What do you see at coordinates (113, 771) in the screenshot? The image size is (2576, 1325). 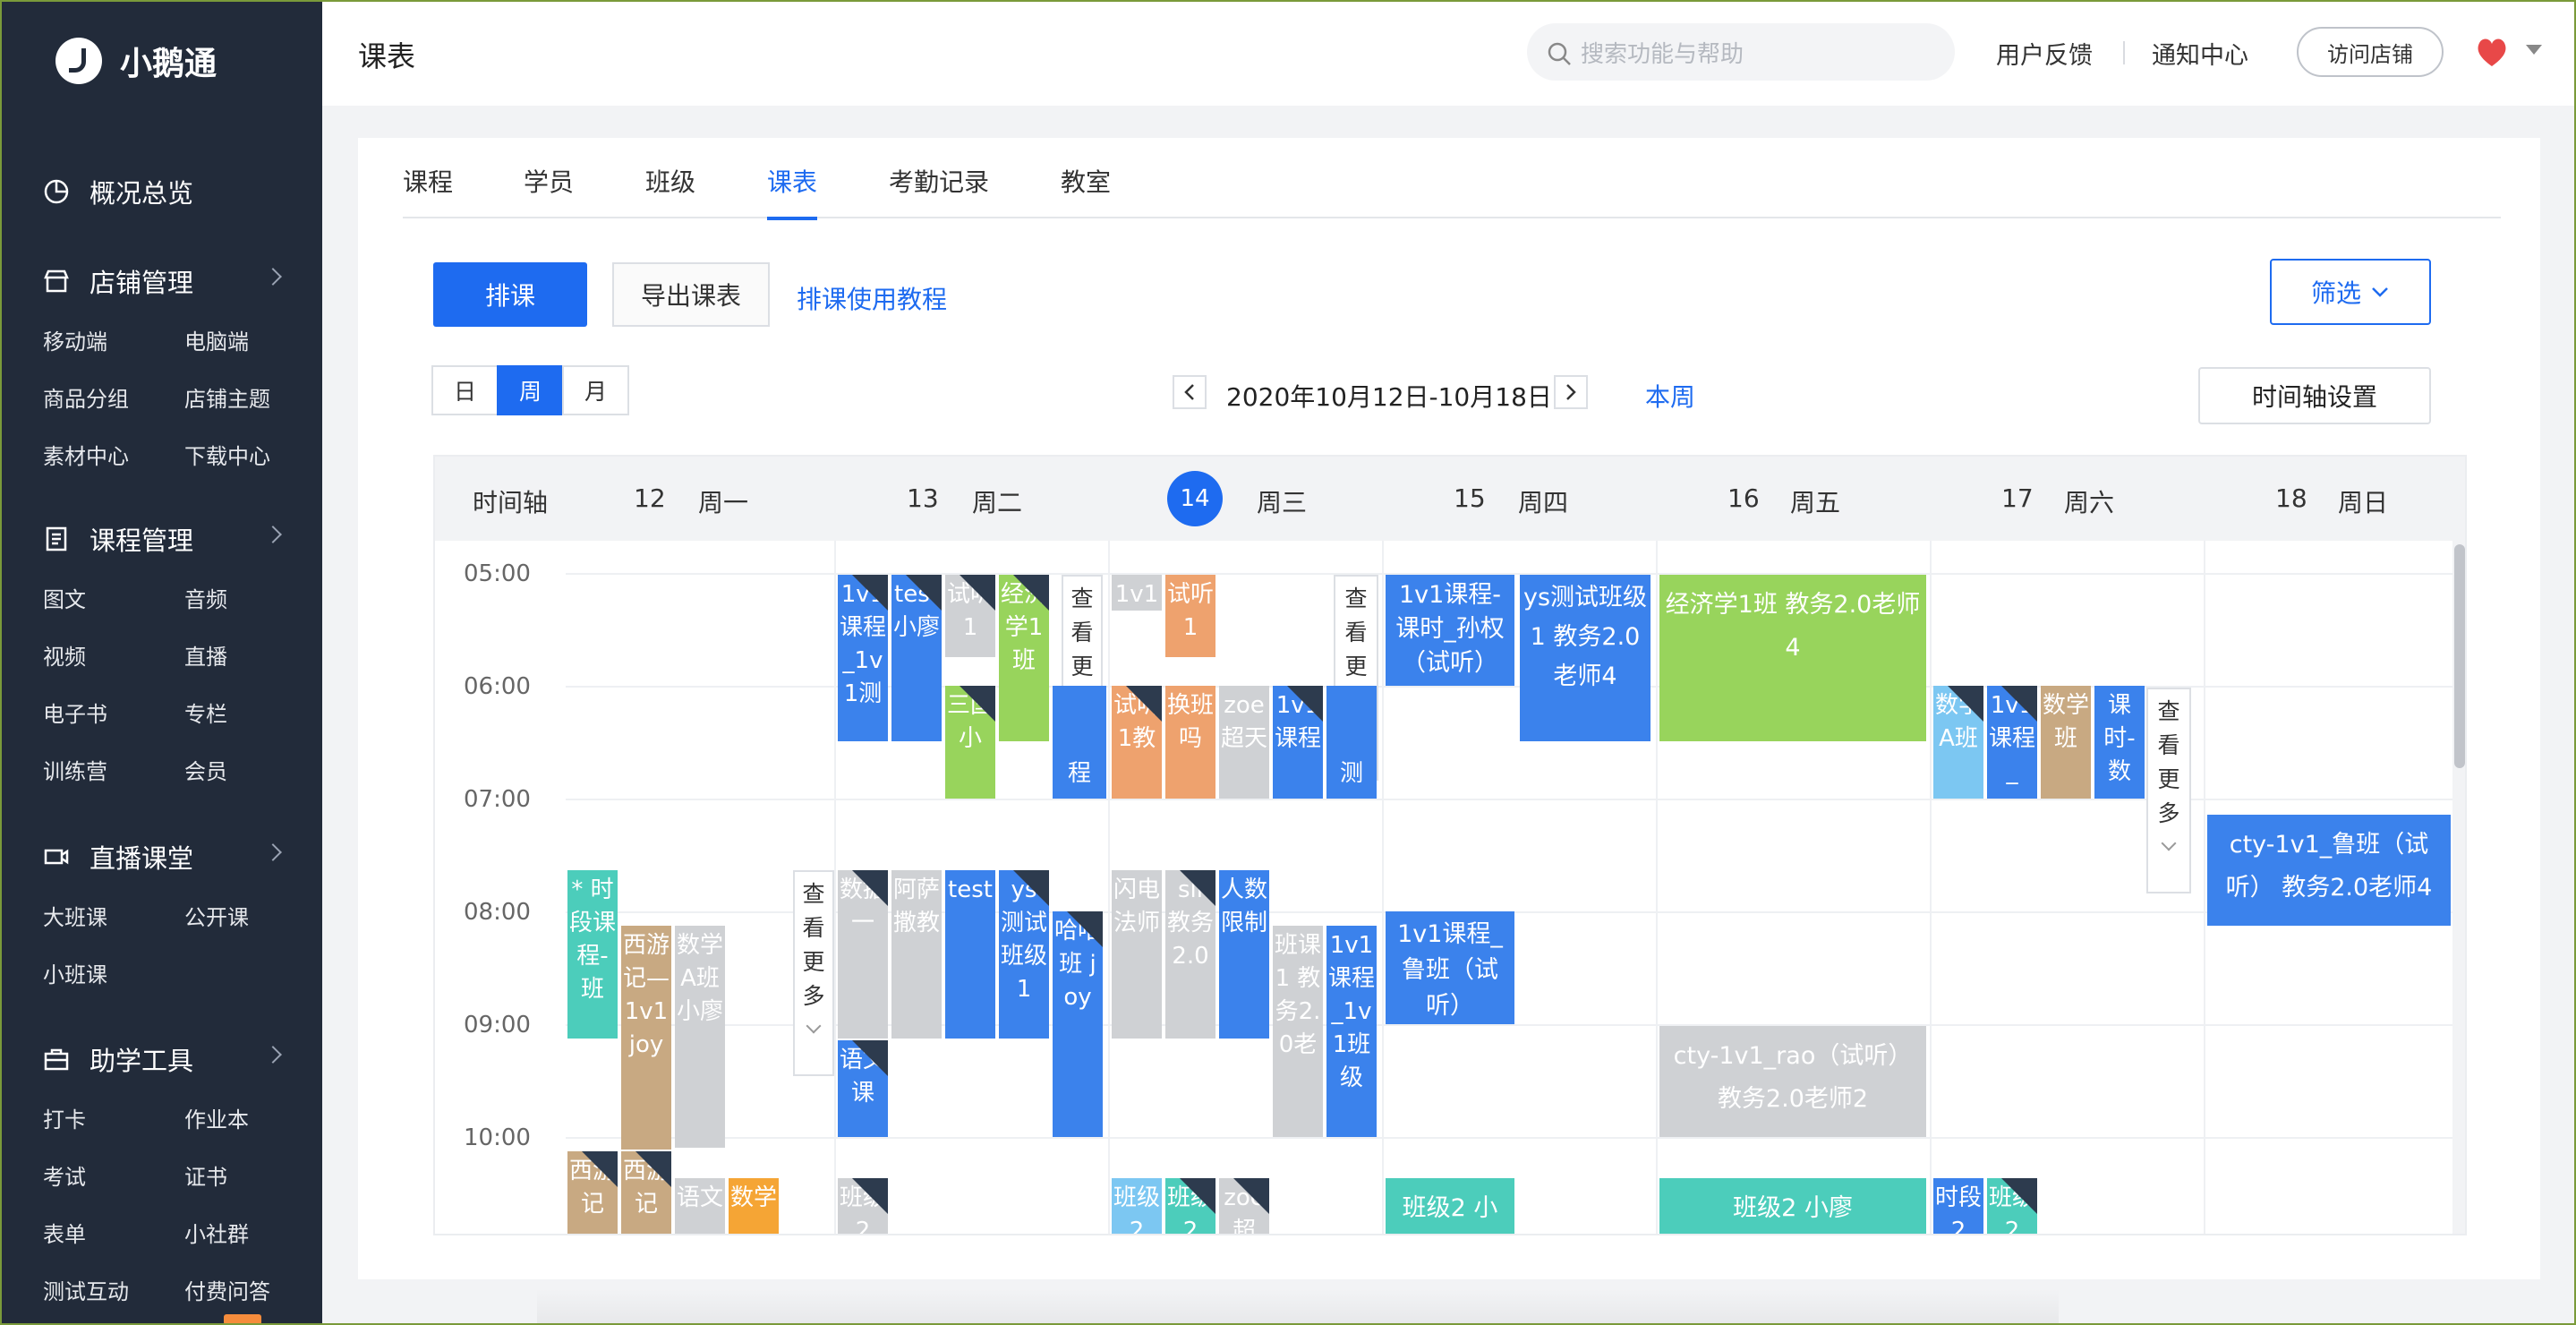 I see `nav-item-camp: 训练营` at bounding box center [113, 771].